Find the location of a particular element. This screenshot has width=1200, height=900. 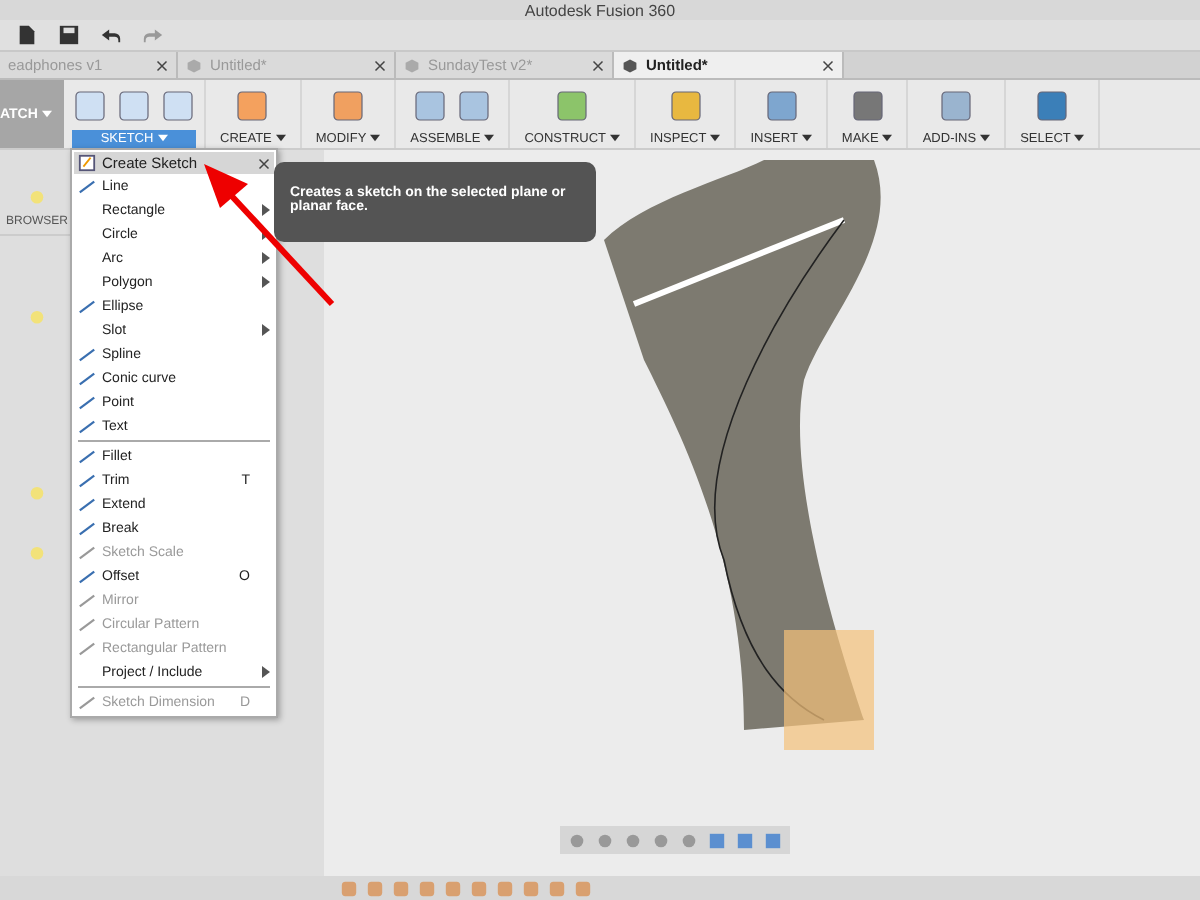

window-title: Autodesk Fusion 360 is located at coordinates (600, 10).